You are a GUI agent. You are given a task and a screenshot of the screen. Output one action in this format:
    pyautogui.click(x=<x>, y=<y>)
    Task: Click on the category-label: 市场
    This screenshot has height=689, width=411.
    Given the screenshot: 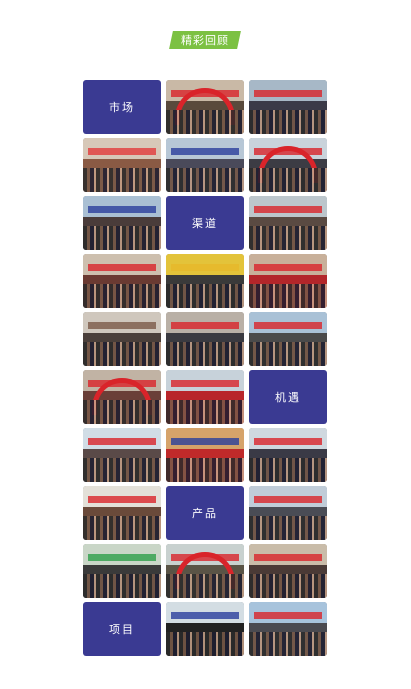 What is the action you would take?
    pyautogui.click(x=122, y=107)
    